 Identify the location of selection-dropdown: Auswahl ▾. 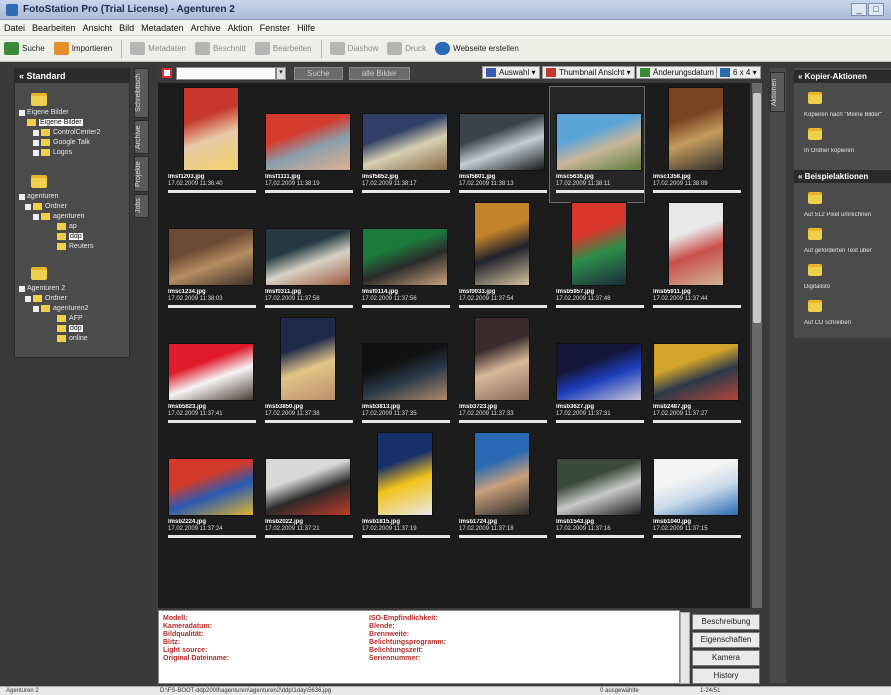
(511, 72).